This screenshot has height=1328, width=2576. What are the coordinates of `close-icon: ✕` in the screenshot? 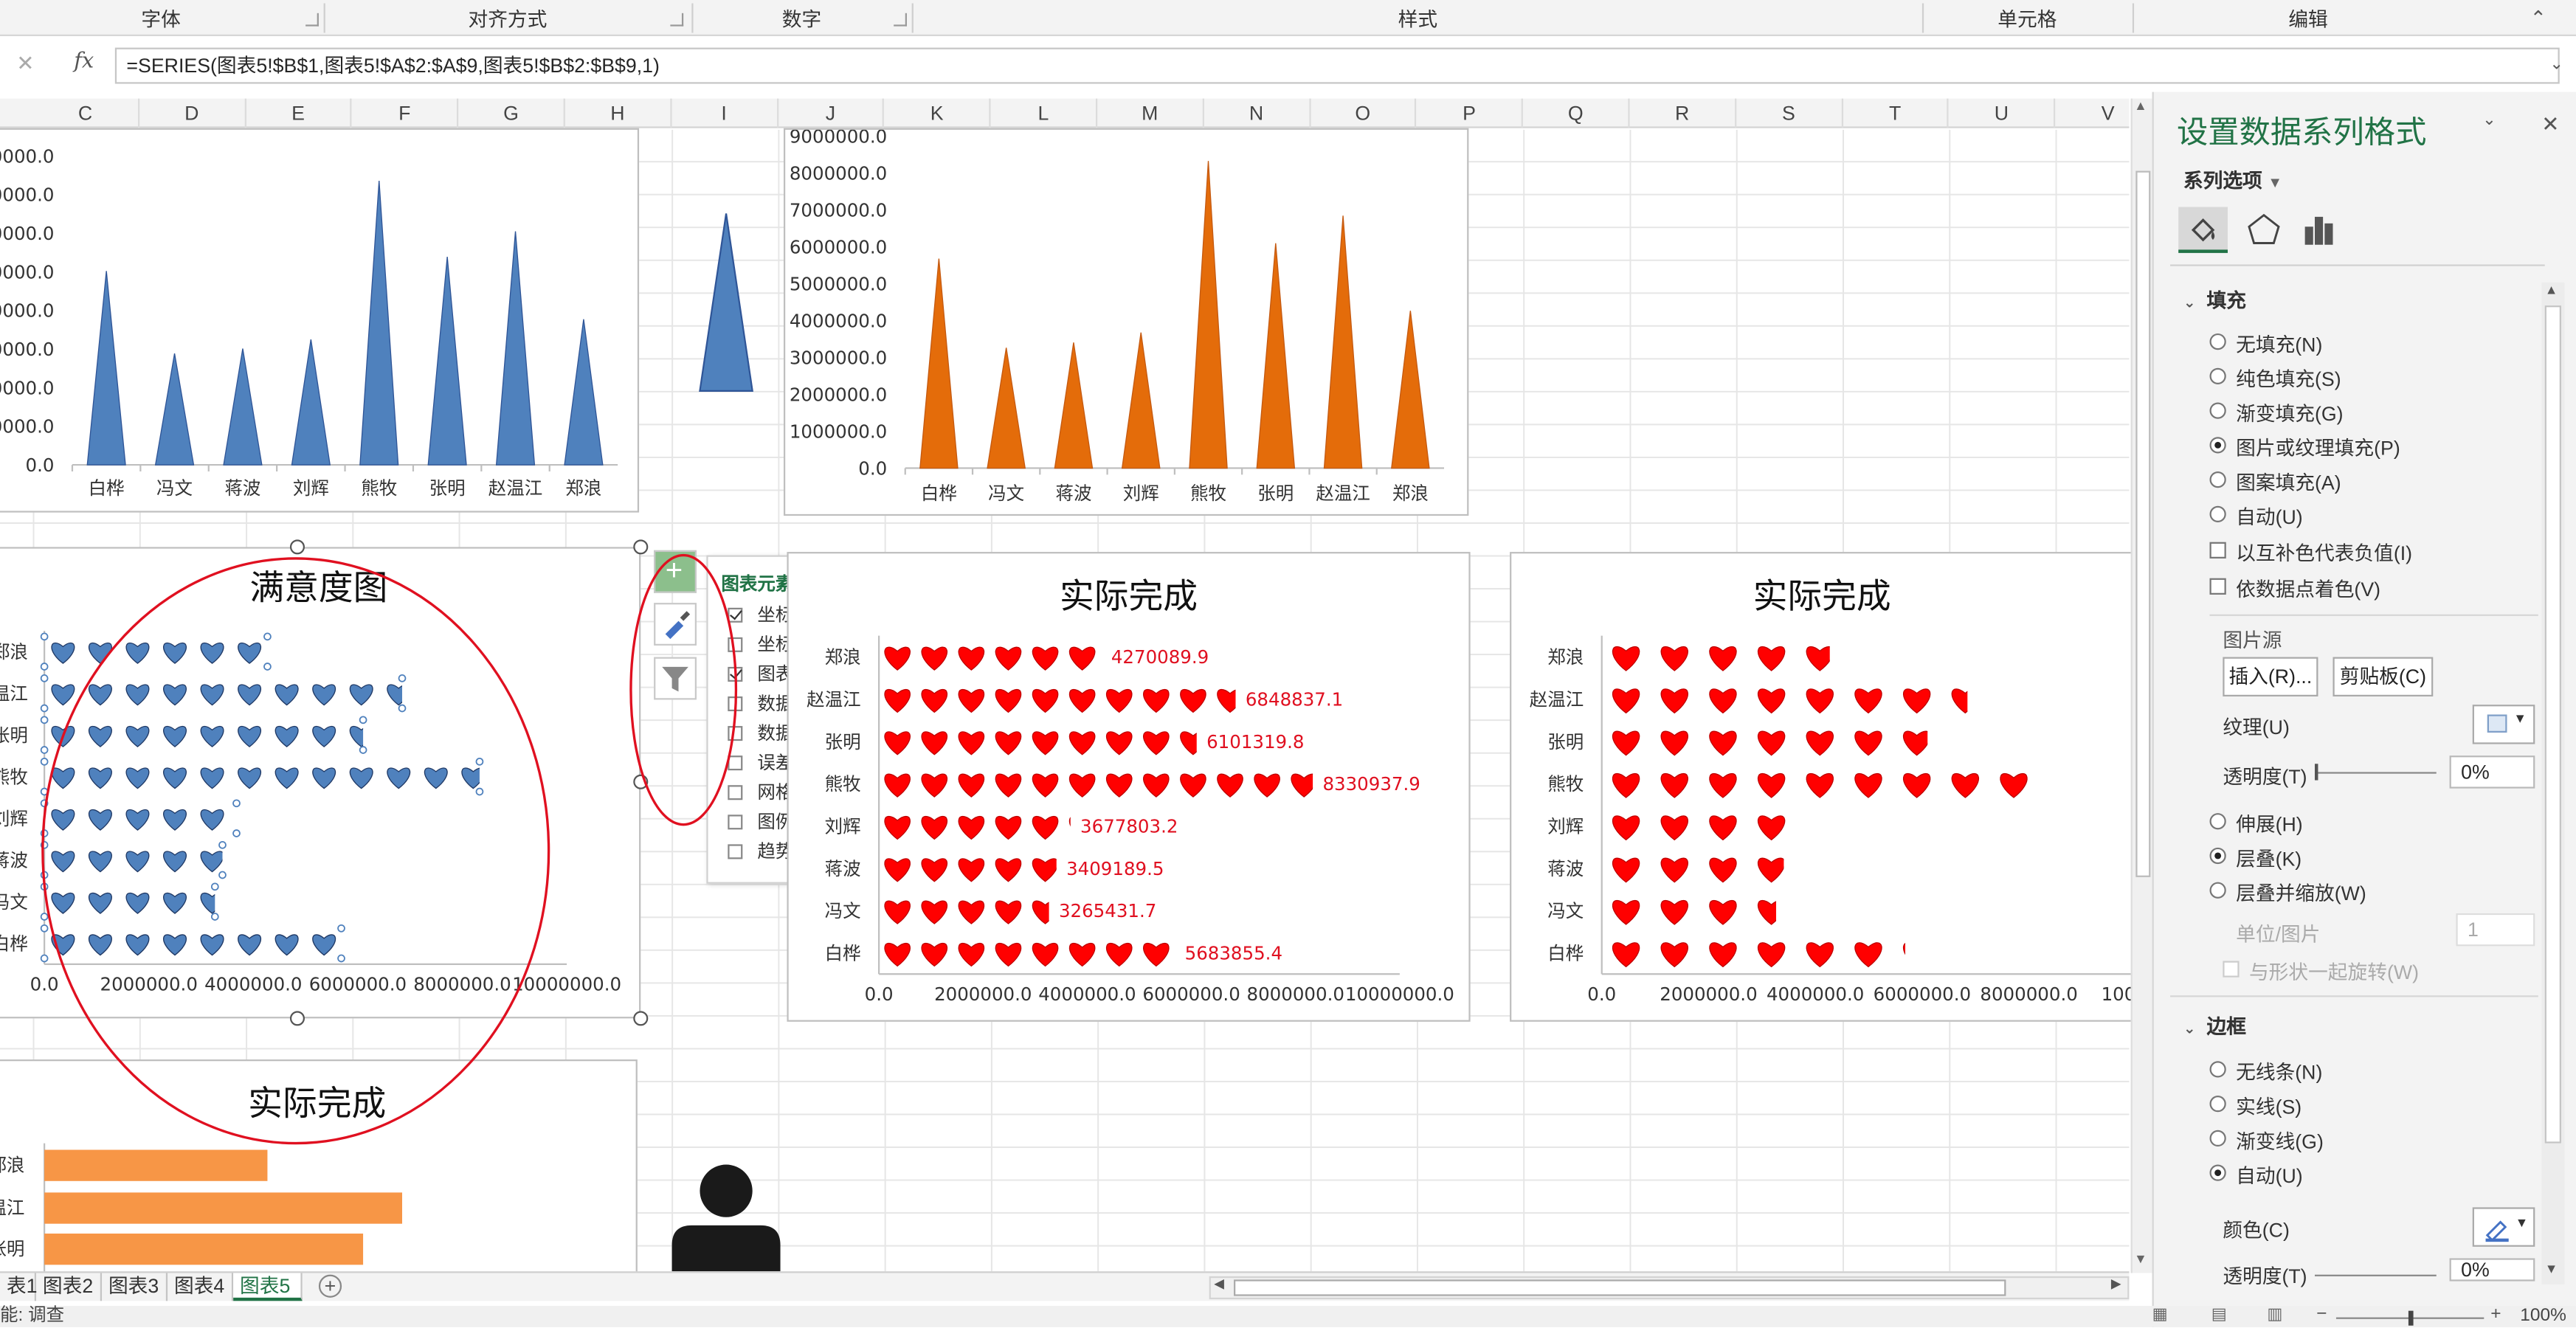 It's located at (2550, 124).